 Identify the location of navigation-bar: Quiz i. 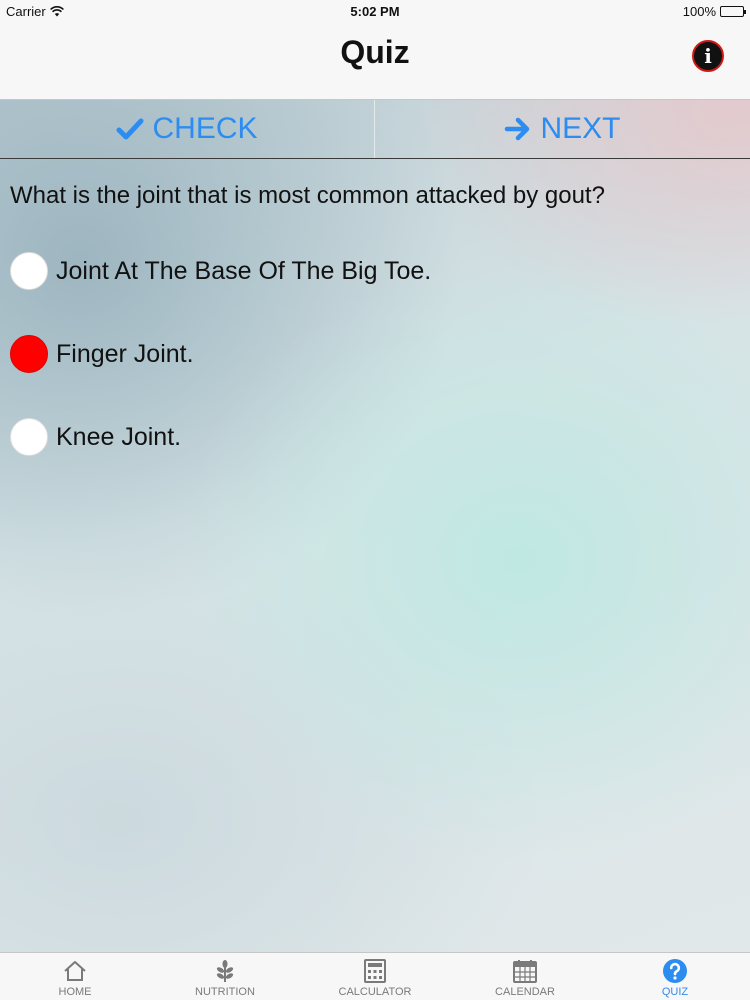
(375, 61).